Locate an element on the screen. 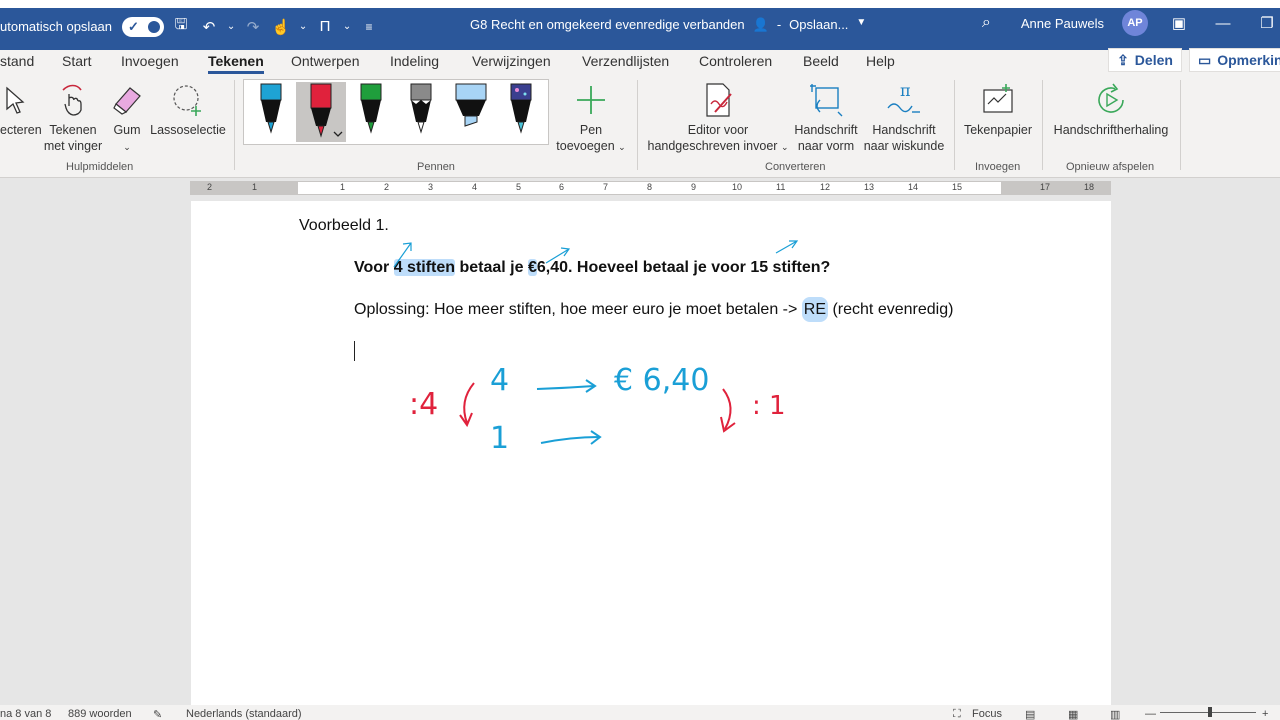 The image size is (1280, 720). ink-bottom-left-number: 1 is located at coordinates (500, 438).